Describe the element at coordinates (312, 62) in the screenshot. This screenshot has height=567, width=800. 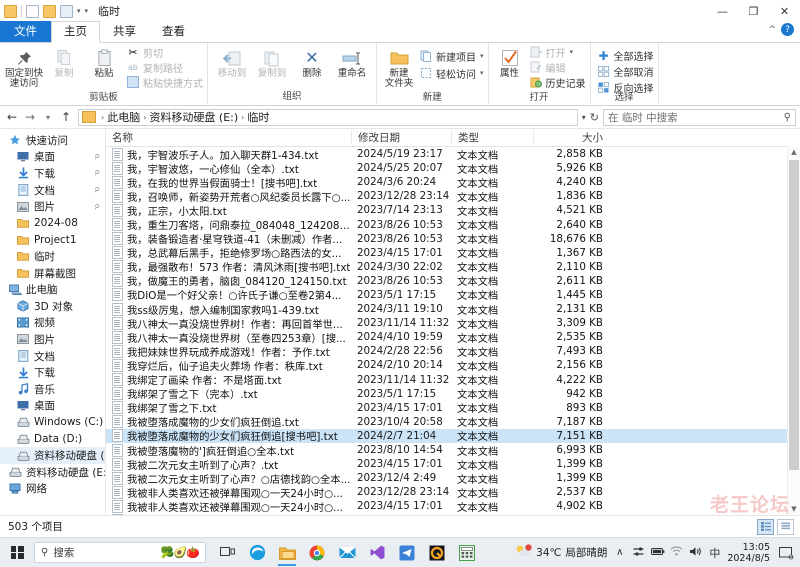
I see `delete-button: ✕ 删除` at that location.